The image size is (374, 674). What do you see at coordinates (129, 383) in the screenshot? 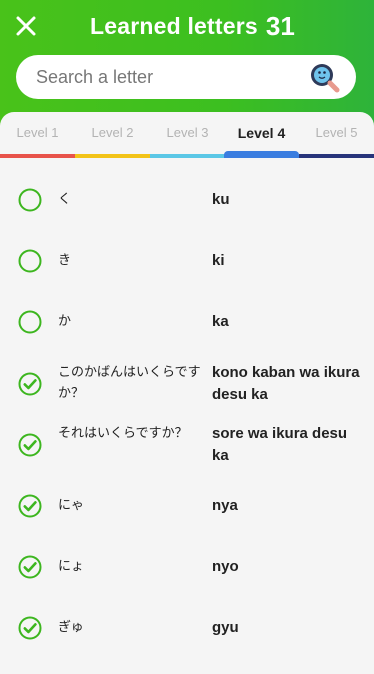
I see `letter-kana: このかばんはいくらですか？` at bounding box center [129, 383].